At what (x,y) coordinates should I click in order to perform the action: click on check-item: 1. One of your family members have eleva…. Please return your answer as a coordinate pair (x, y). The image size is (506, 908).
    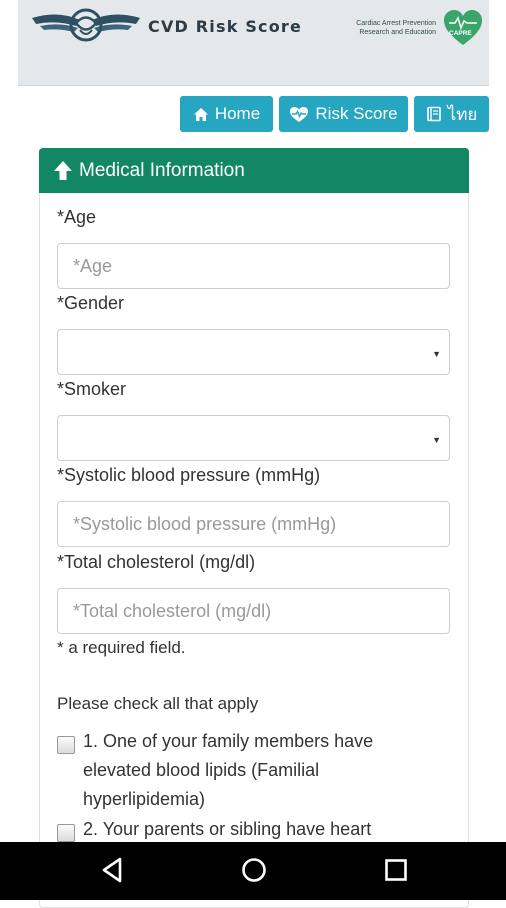
    Looking at the image, I should click on (240, 772).